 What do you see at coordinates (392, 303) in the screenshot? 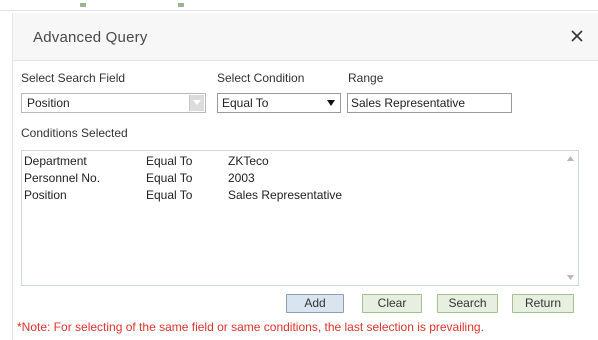
I see `clear-button: Clear` at bounding box center [392, 303].